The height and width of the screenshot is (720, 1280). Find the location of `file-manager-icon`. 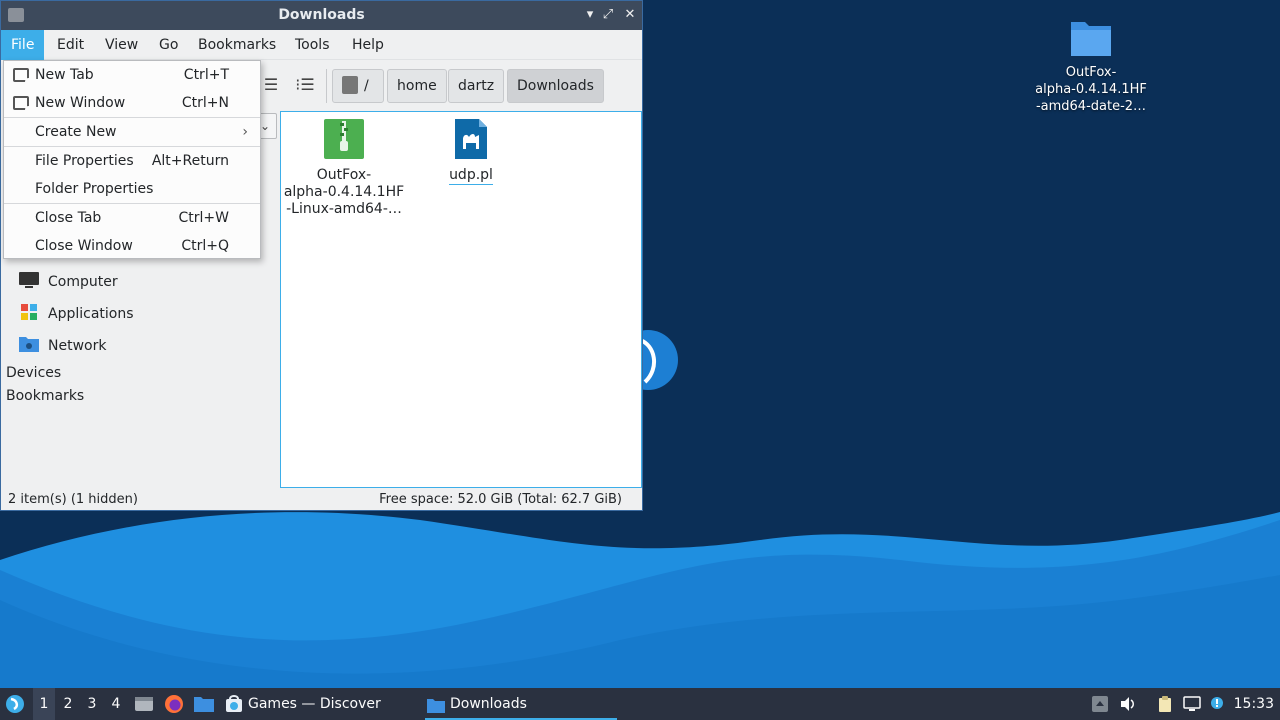

file-manager-icon is located at coordinates (204, 704).